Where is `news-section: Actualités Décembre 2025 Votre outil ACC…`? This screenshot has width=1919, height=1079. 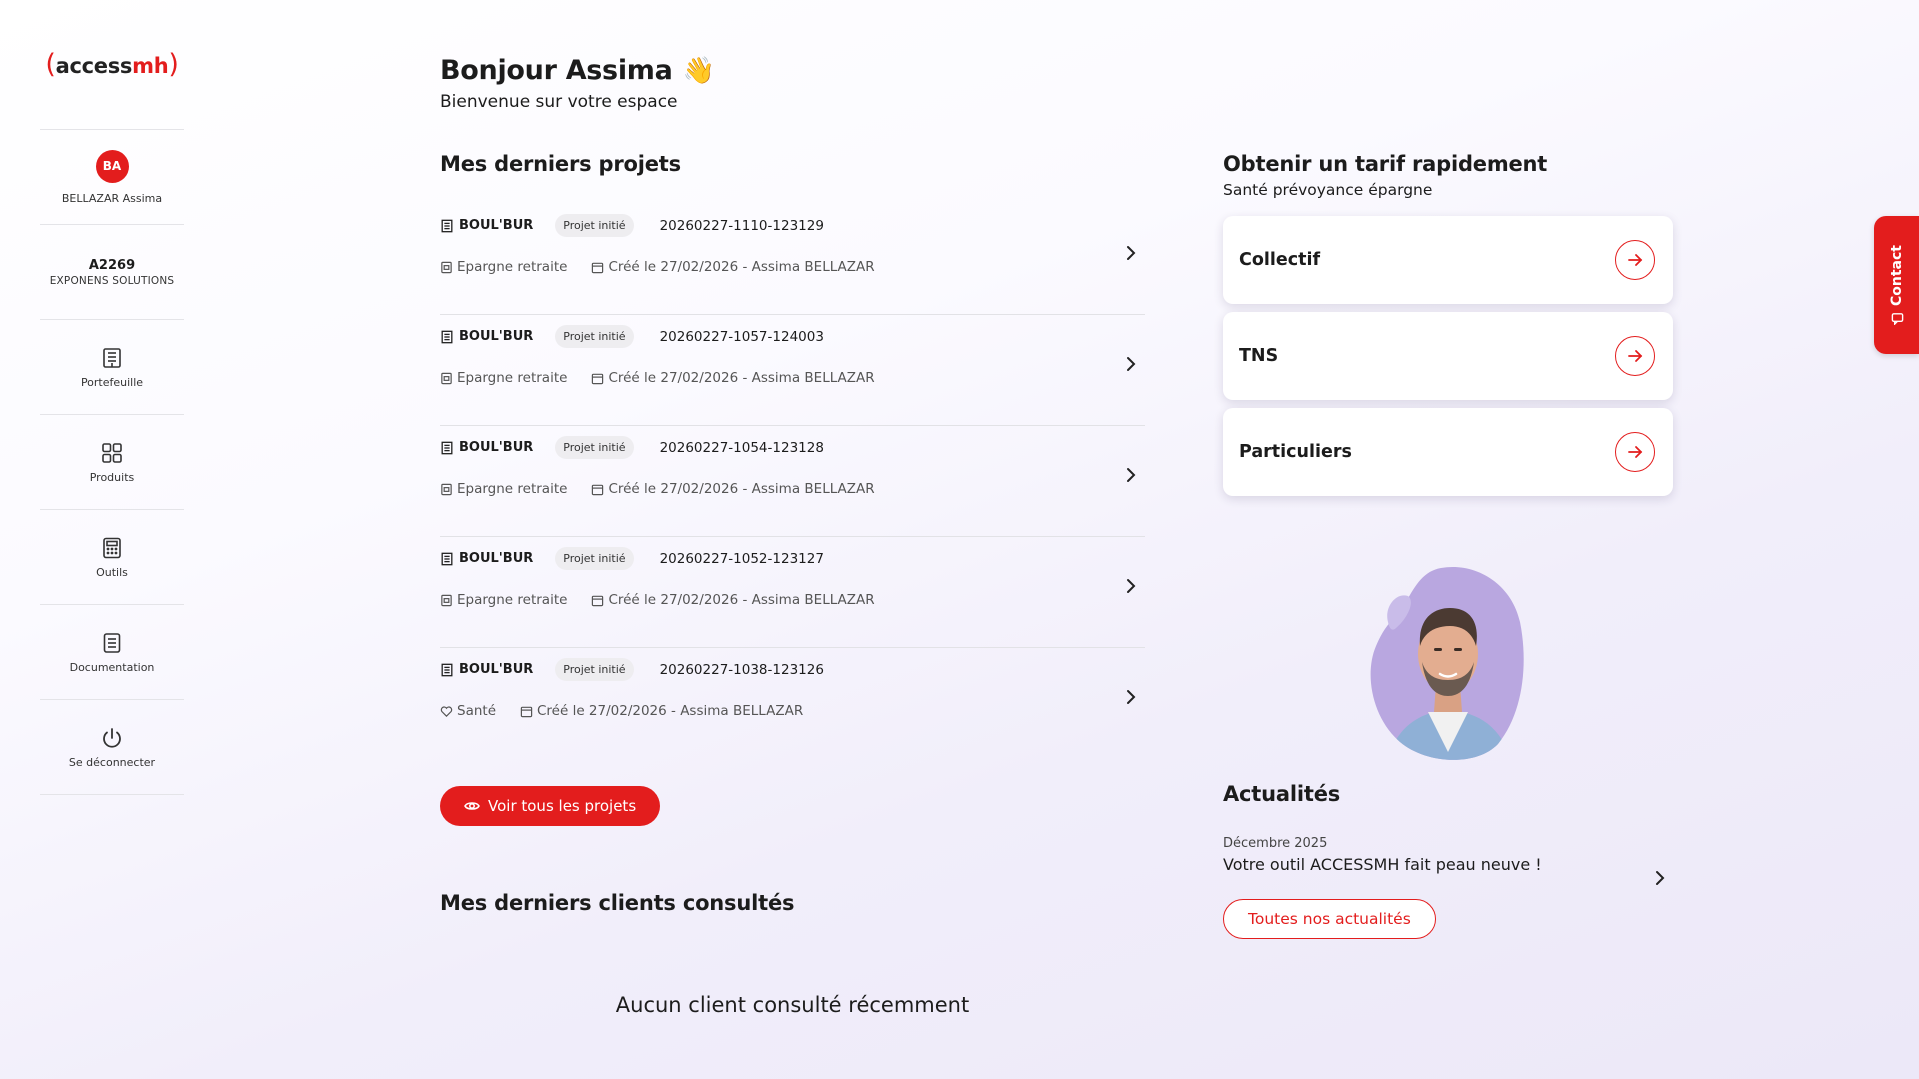 news-section: Actualités Décembre 2025 Votre outil ACC… is located at coordinates (1448, 860).